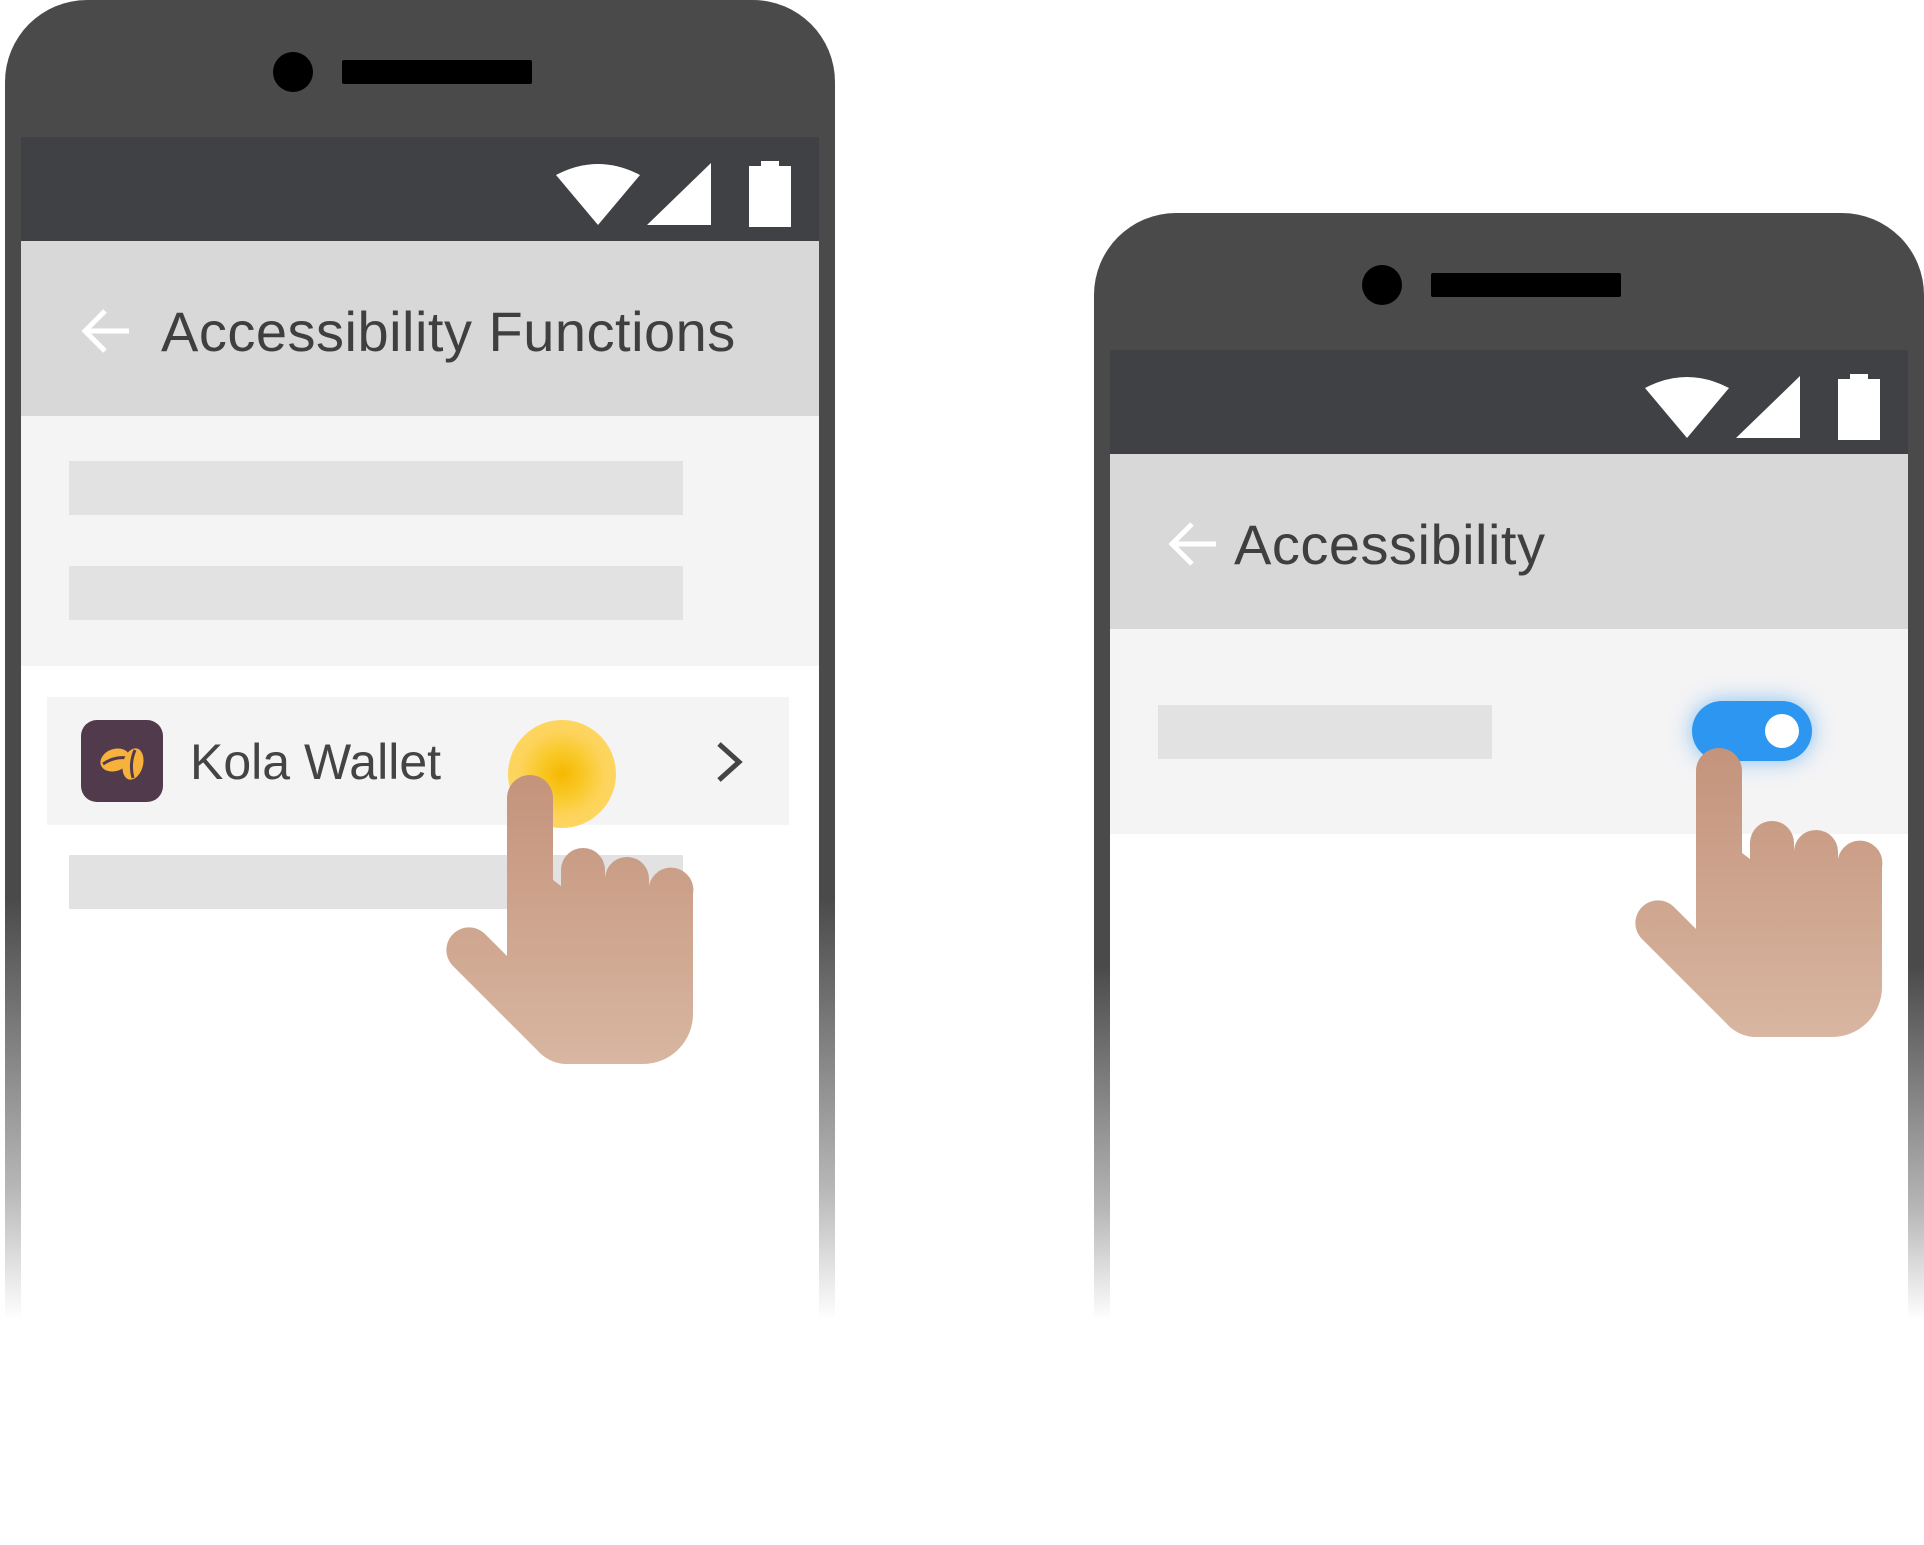 The width and height of the screenshot is (1924, 1545). What do you see at coordinates (122, 764) in the screenshot?
I see `coffee-bean-icon` at bounding box center [122, 764].